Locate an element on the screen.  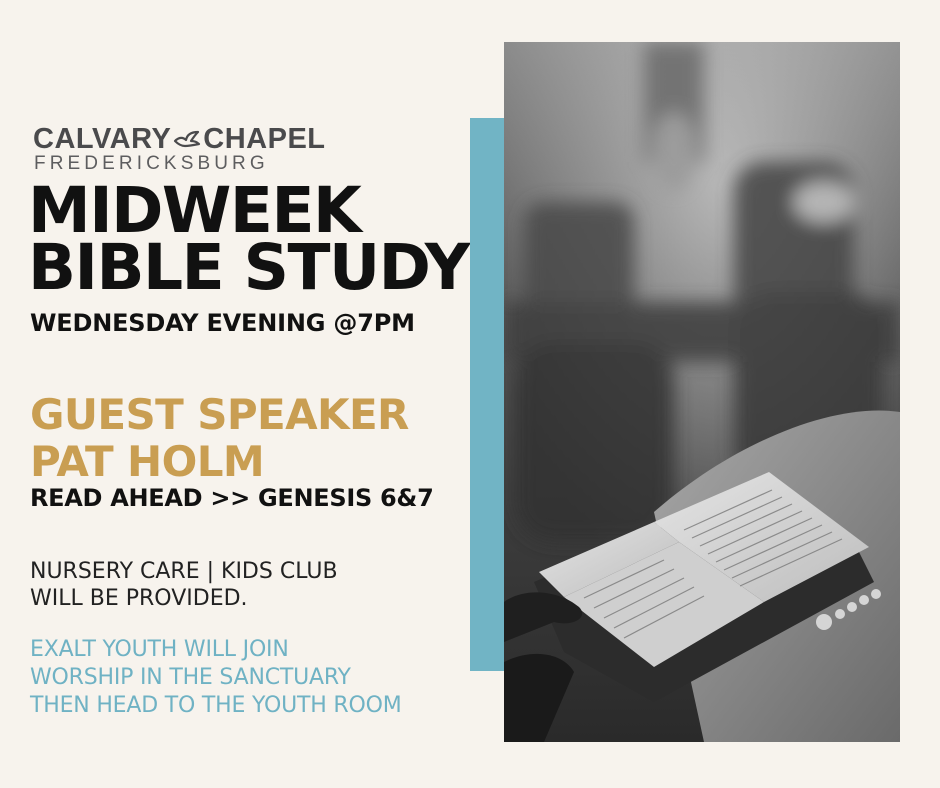
youth-line-1: EXALT YOUTH WILL JOIN is located at coordinates (159, 649).